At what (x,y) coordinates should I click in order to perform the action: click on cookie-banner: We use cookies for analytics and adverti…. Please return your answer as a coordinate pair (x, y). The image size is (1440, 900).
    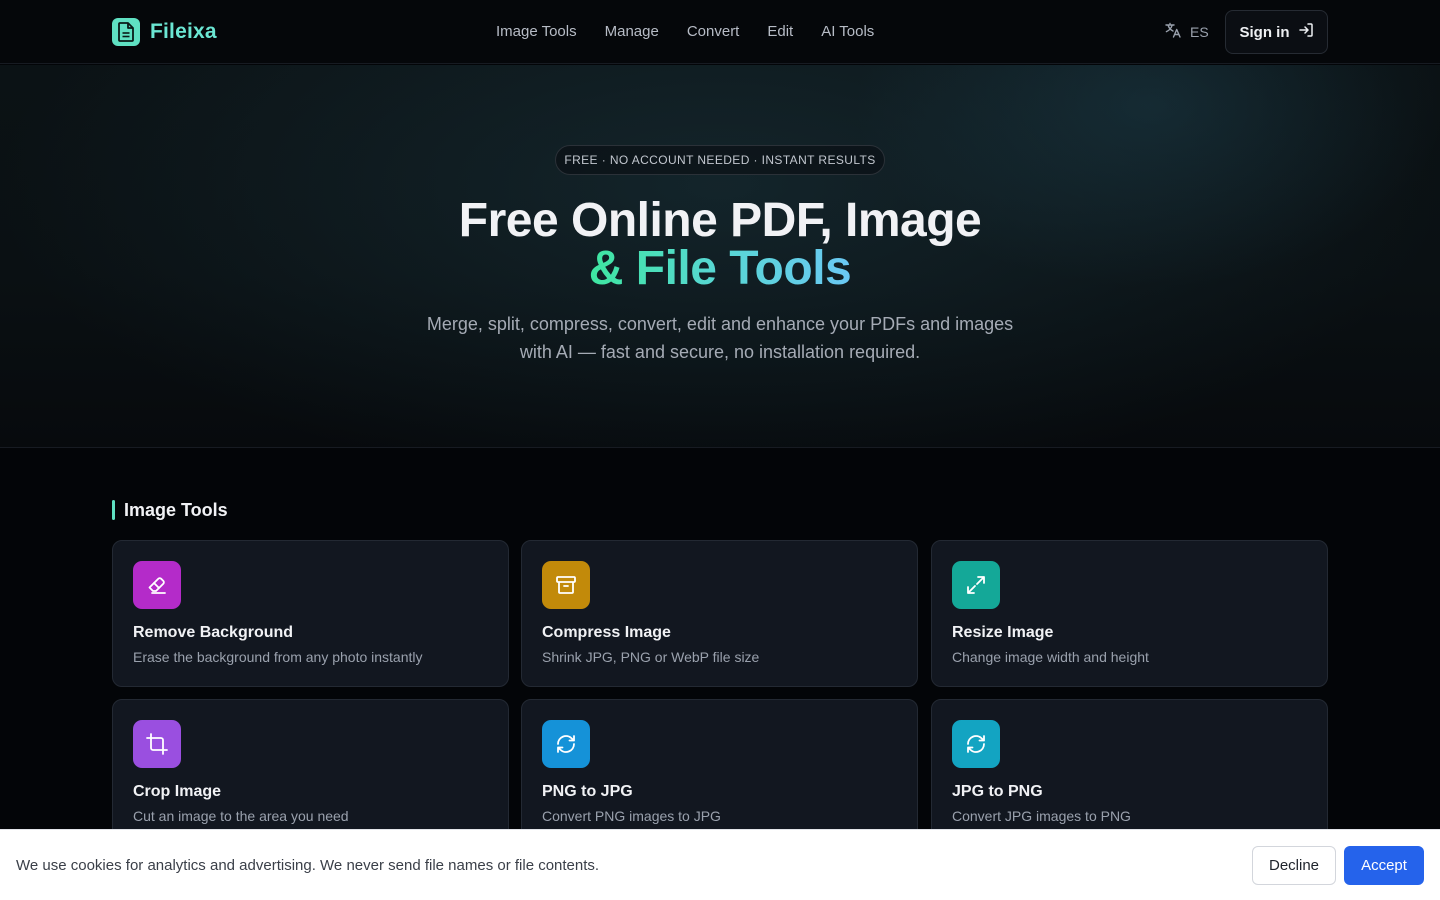
    Looking at the image, I should click on (720, 864).